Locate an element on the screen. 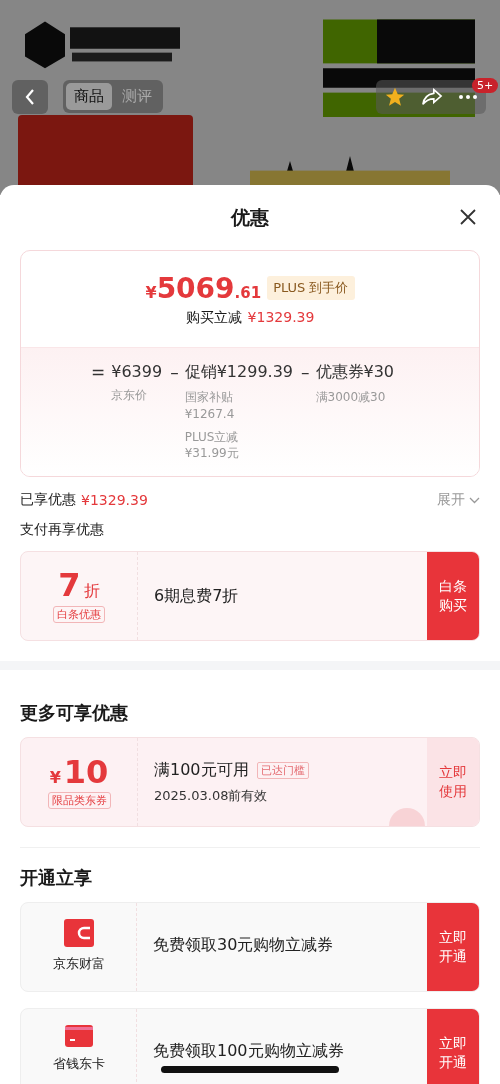 This screenshot has height=1084, width=500. discount-unit: 折 is located at coordinates (91, 592).